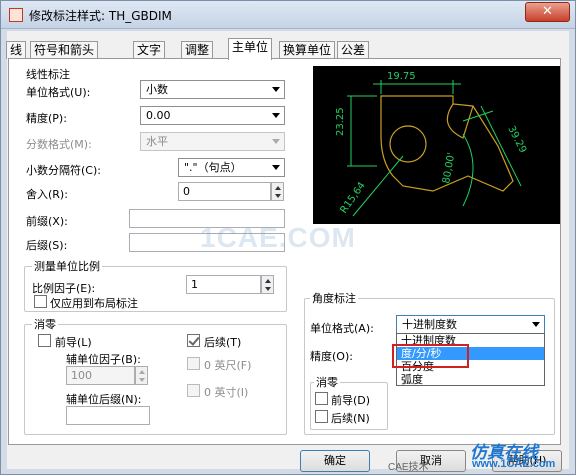 The height and width of the screenshot is (475, 576). I want to click on angular-zero-label: 消零, so click(327, 382).